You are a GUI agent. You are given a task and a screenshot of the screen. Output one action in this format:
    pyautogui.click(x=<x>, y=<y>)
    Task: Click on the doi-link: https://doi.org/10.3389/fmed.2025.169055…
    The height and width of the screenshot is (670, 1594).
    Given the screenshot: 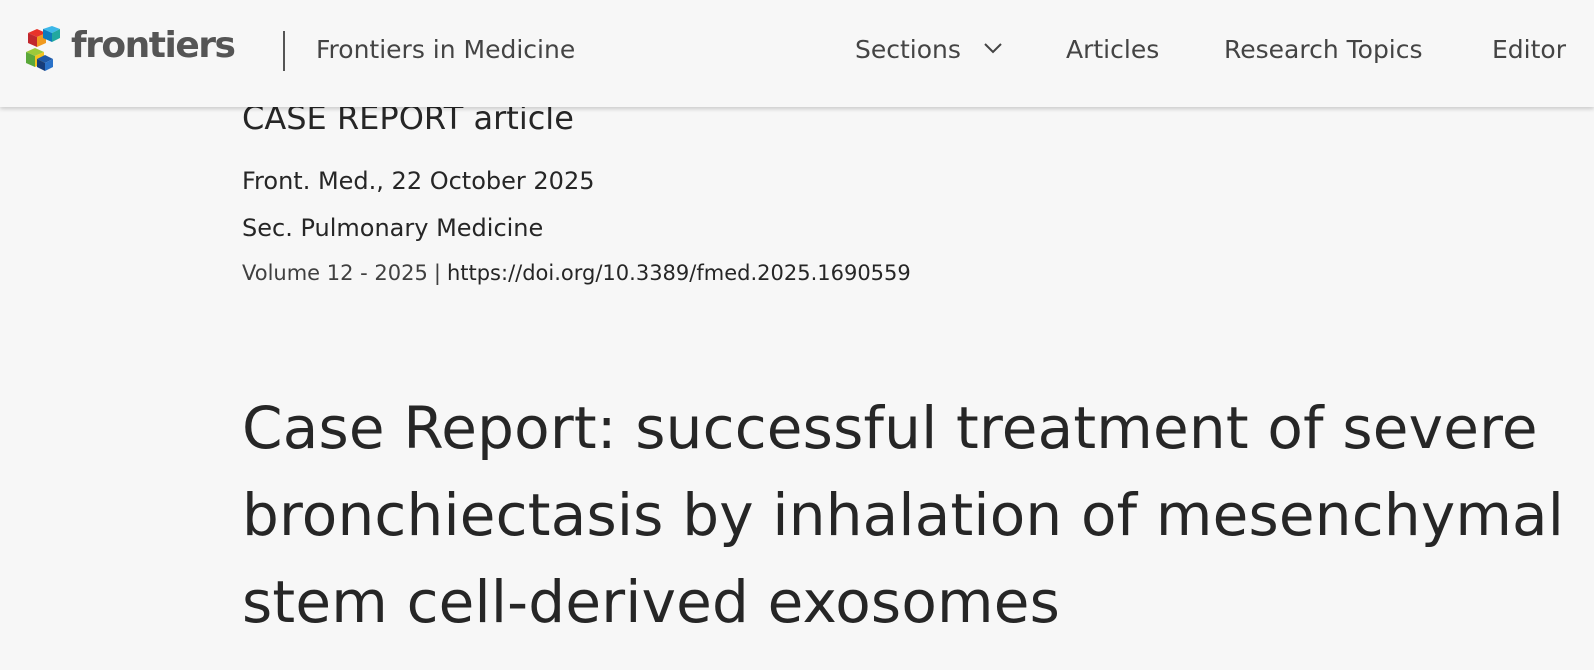 What is the action you would take?
    pyautogui.click(x=679, y=273)
    